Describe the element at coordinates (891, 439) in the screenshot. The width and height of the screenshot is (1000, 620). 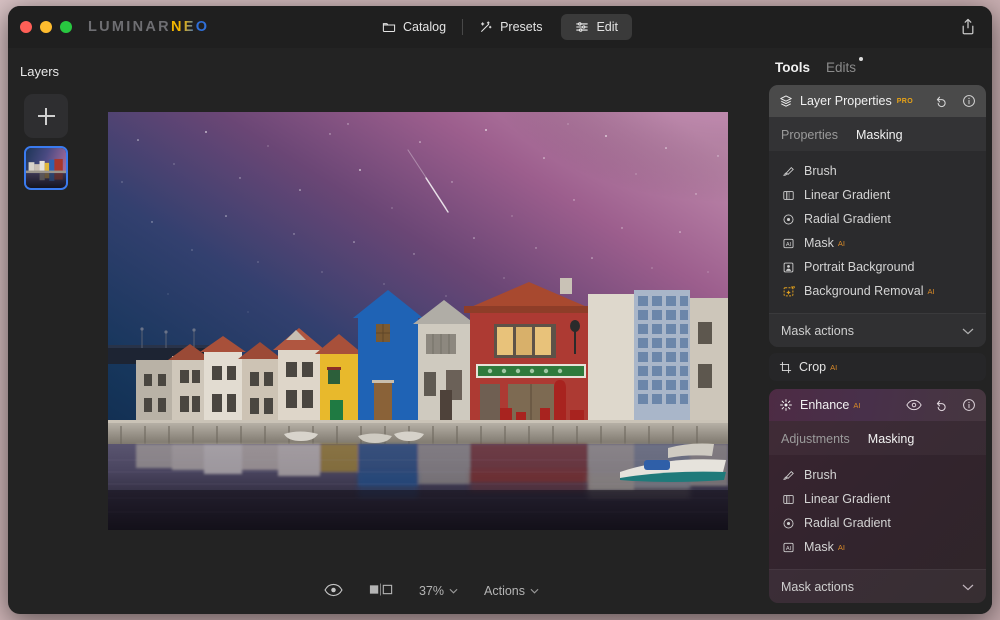
I see `subtab-enhance-masking: Masking` at that location.